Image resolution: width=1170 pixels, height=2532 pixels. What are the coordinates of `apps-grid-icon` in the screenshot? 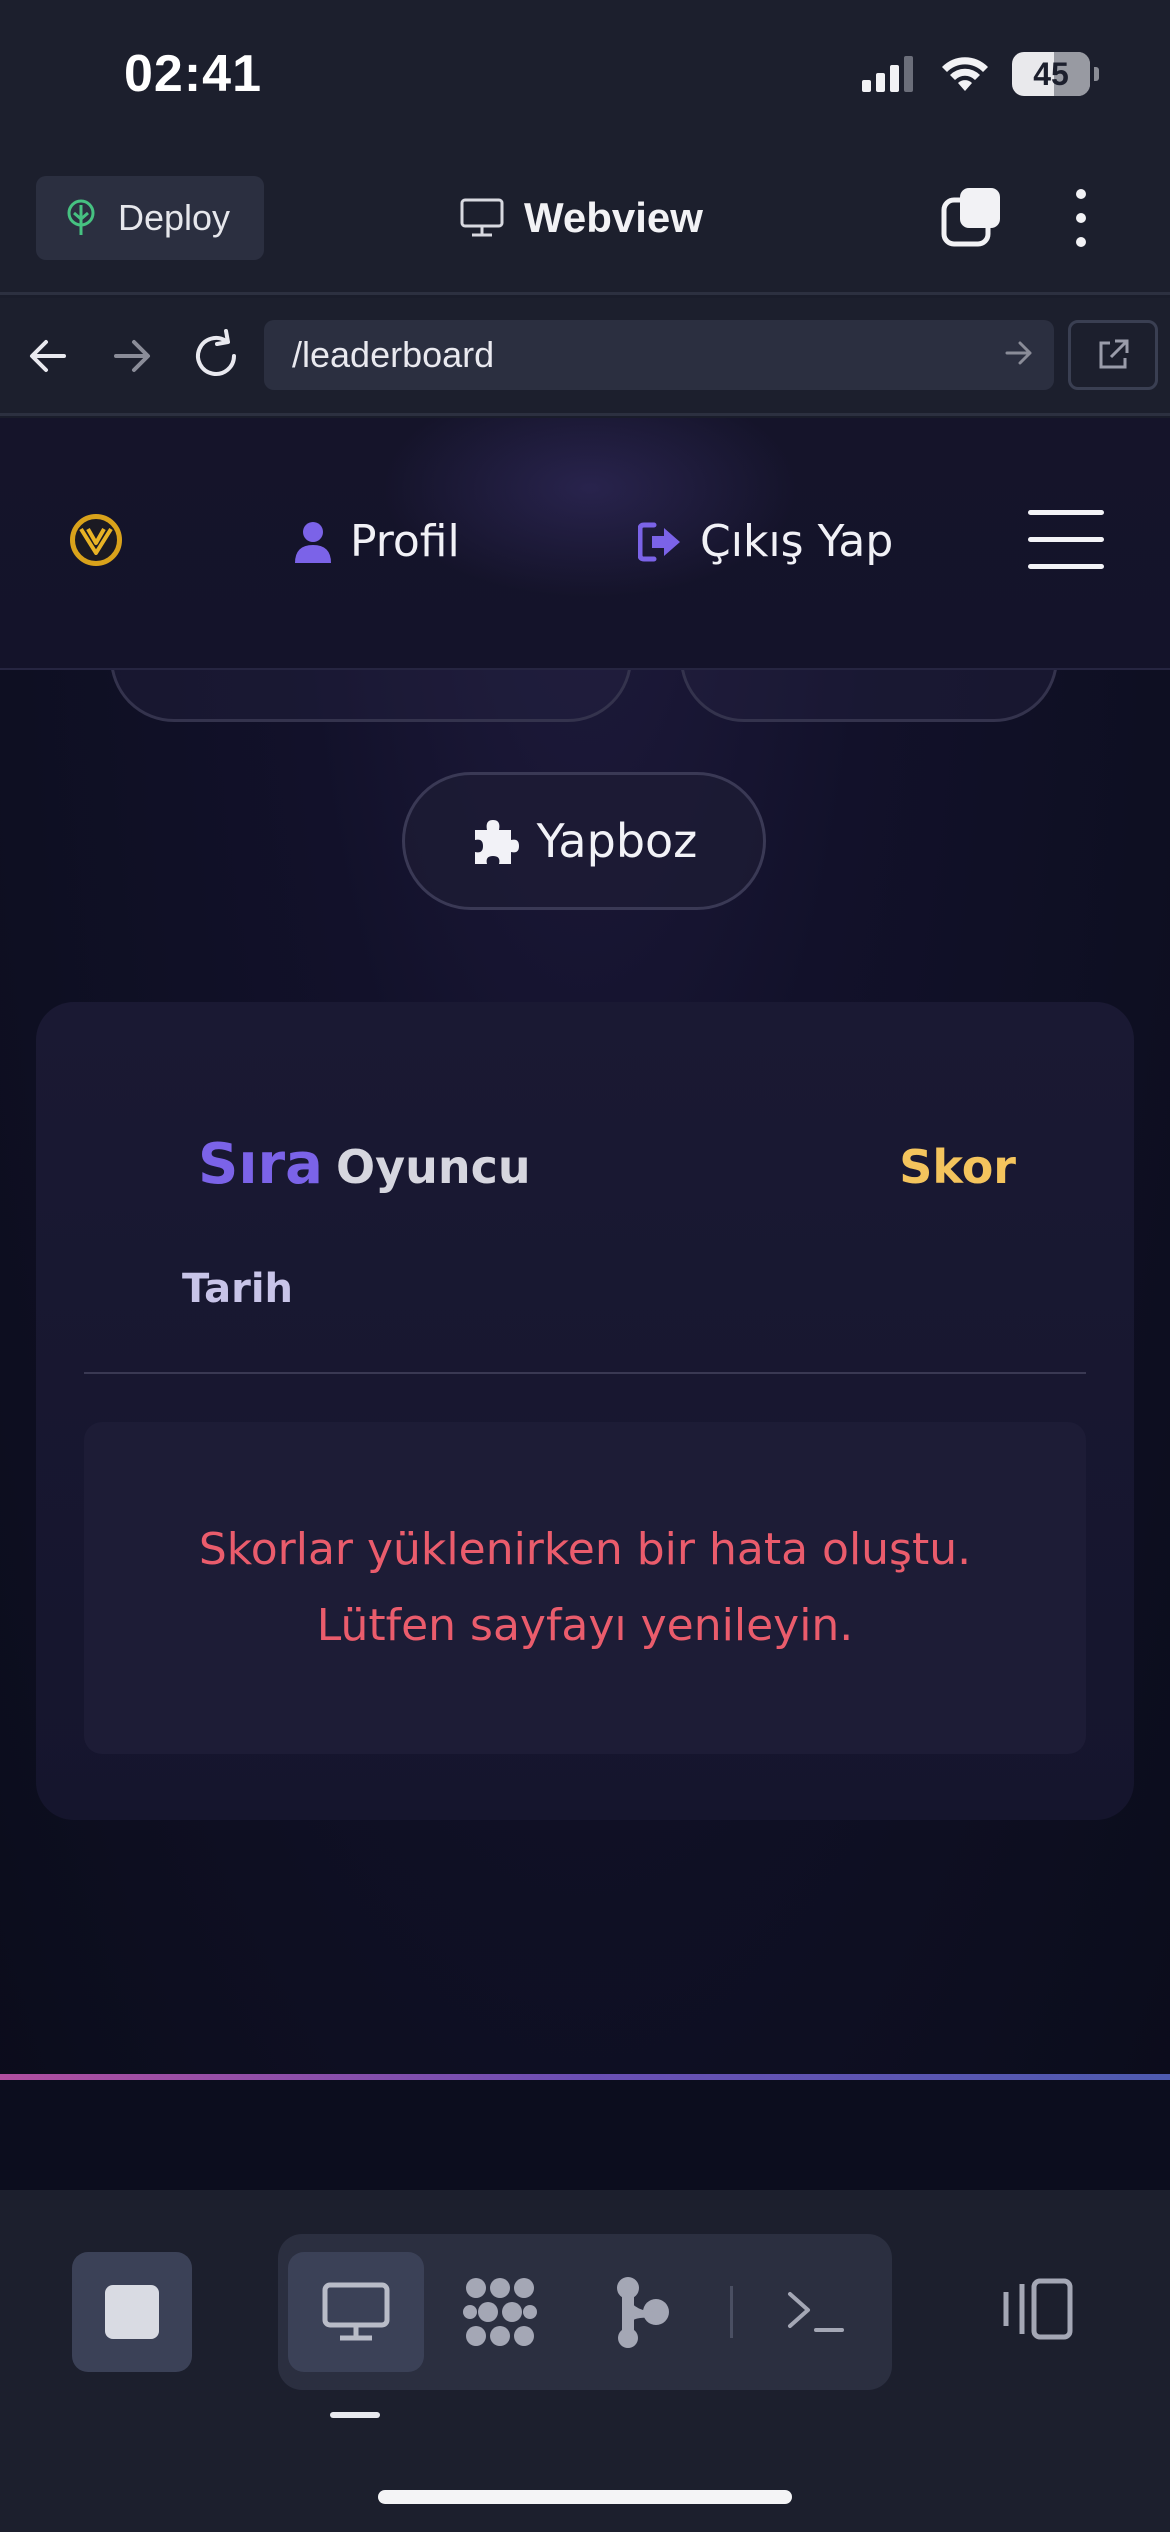 It's located at (500, 2312).